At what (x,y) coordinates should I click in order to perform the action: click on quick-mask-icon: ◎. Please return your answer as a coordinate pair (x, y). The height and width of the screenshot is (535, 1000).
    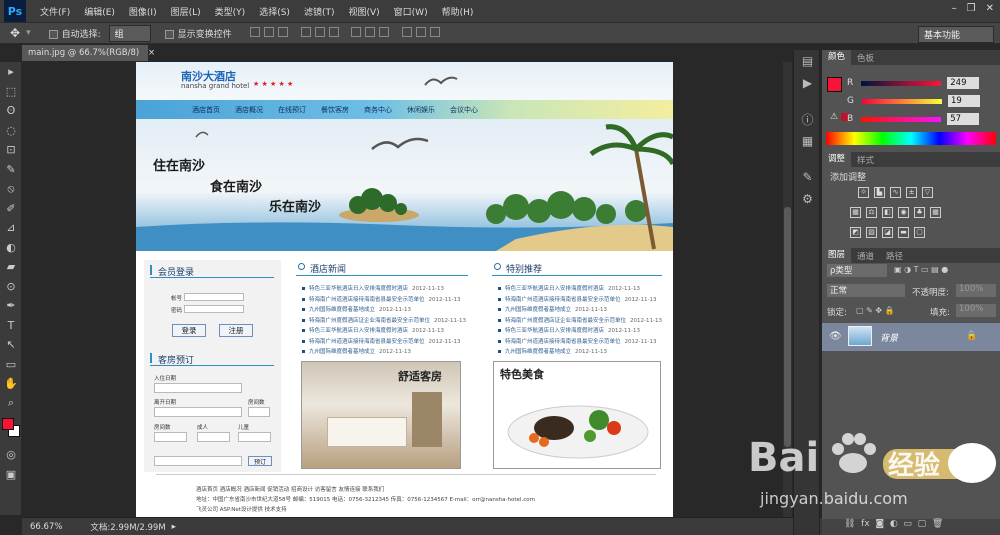
    Looking at the image, I should click on (11, 455).